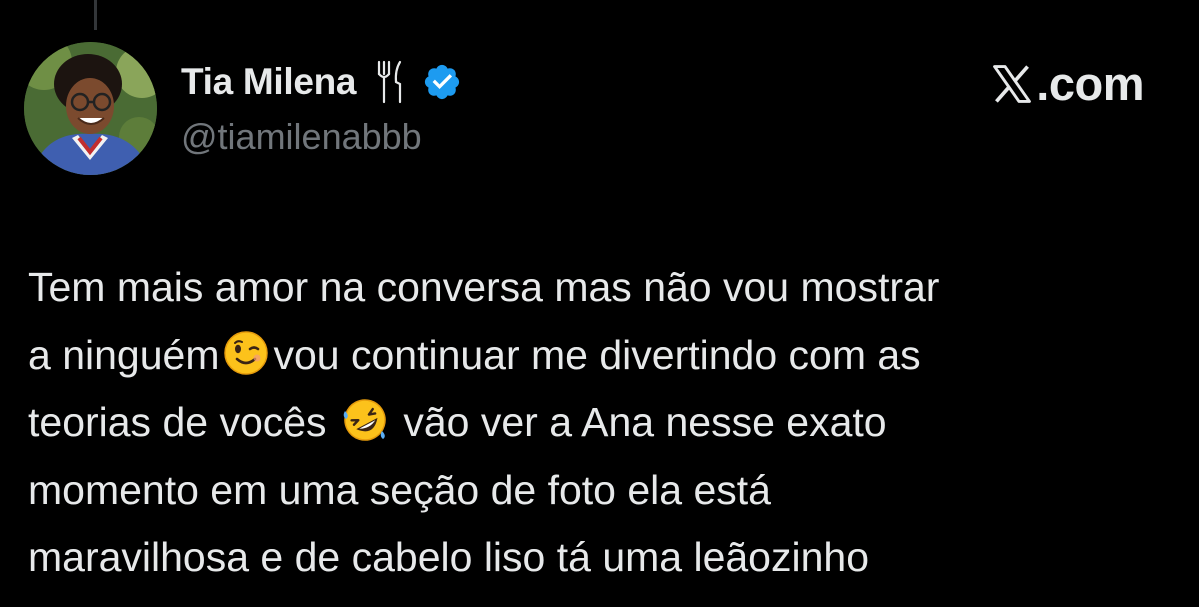 Image resolution: width=1199 pixels, height=607 pixels. What do you see at coordinates (399, 489) in the screenshot?
I see `tweet-text-line: momento em uma seção de foto ela está` at bounding box center [399, 489].